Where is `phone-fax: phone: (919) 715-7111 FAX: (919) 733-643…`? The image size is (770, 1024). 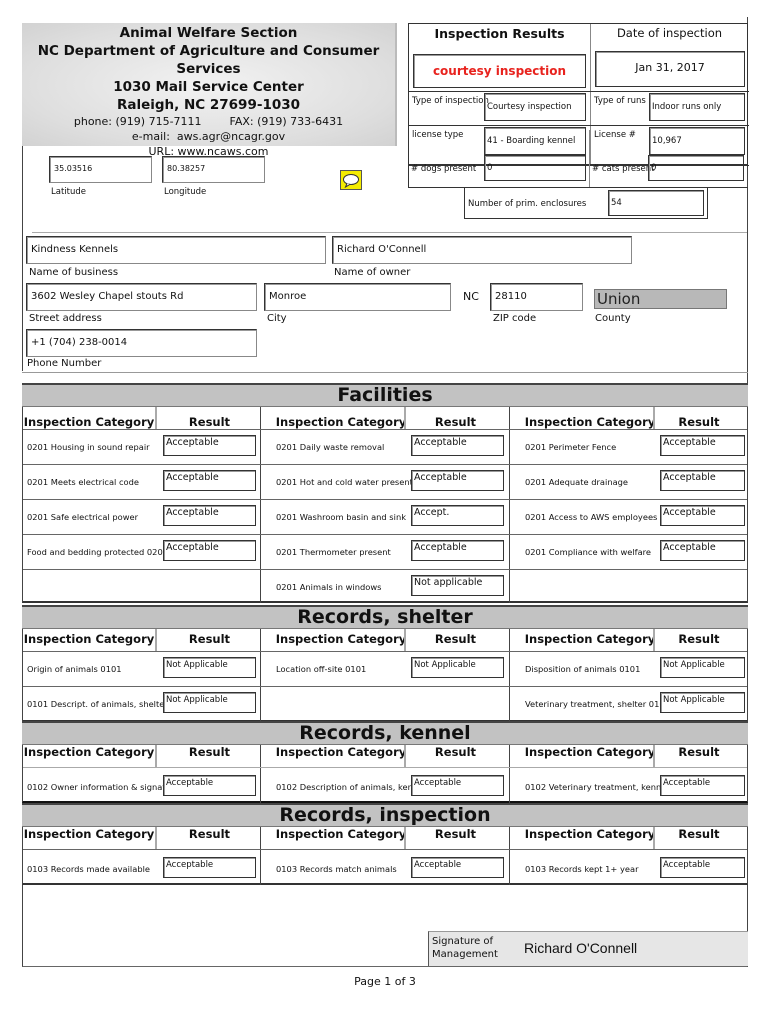
phone-fax: phone: (919) 715-7111 FAX: (919) 733-643… is located at coordinates (208, 121).